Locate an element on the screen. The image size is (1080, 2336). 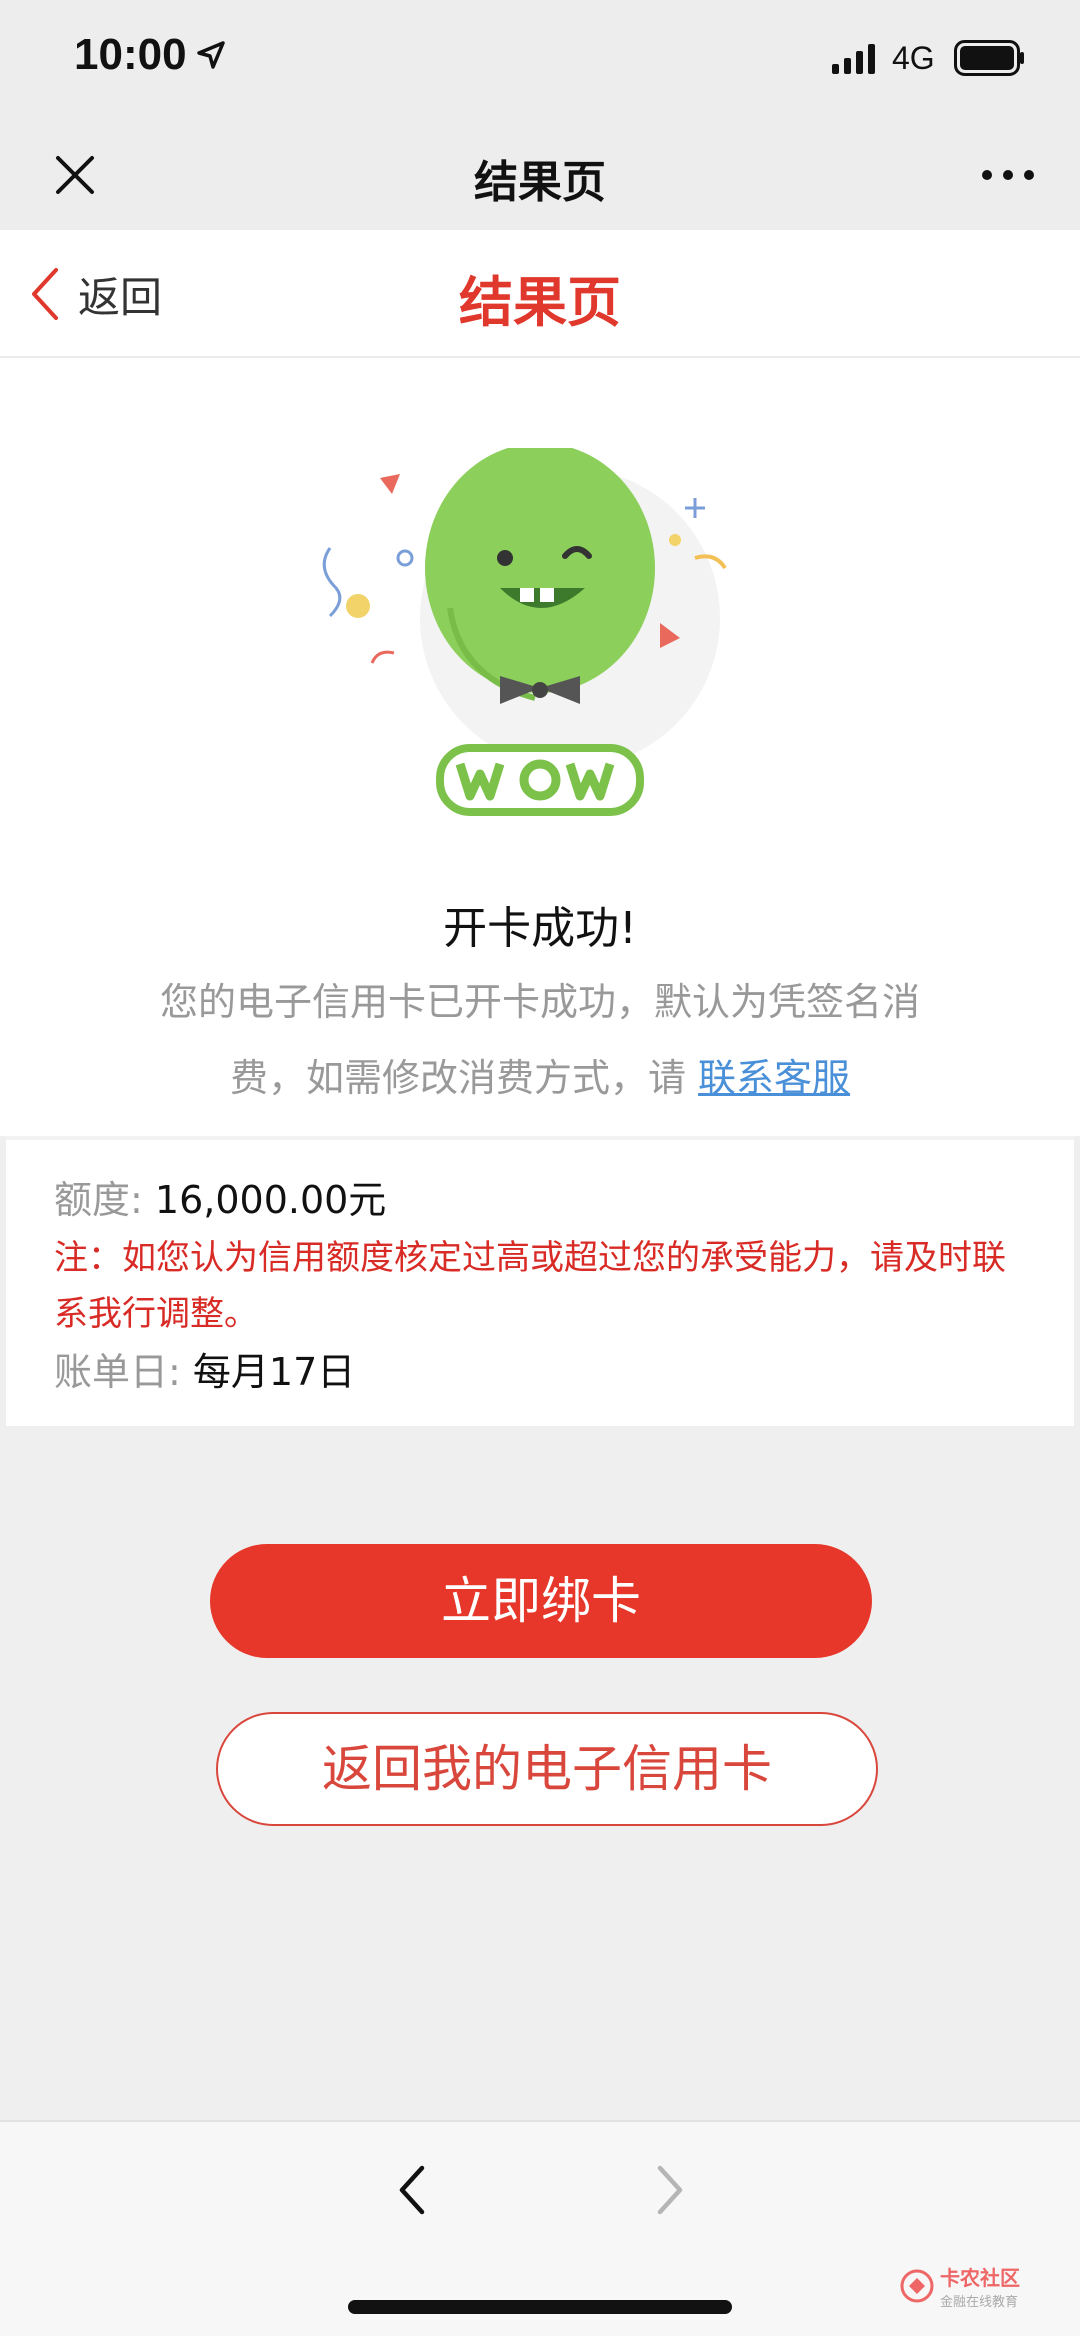
watermark-logo-icon is located at coordinates (917, 2286).